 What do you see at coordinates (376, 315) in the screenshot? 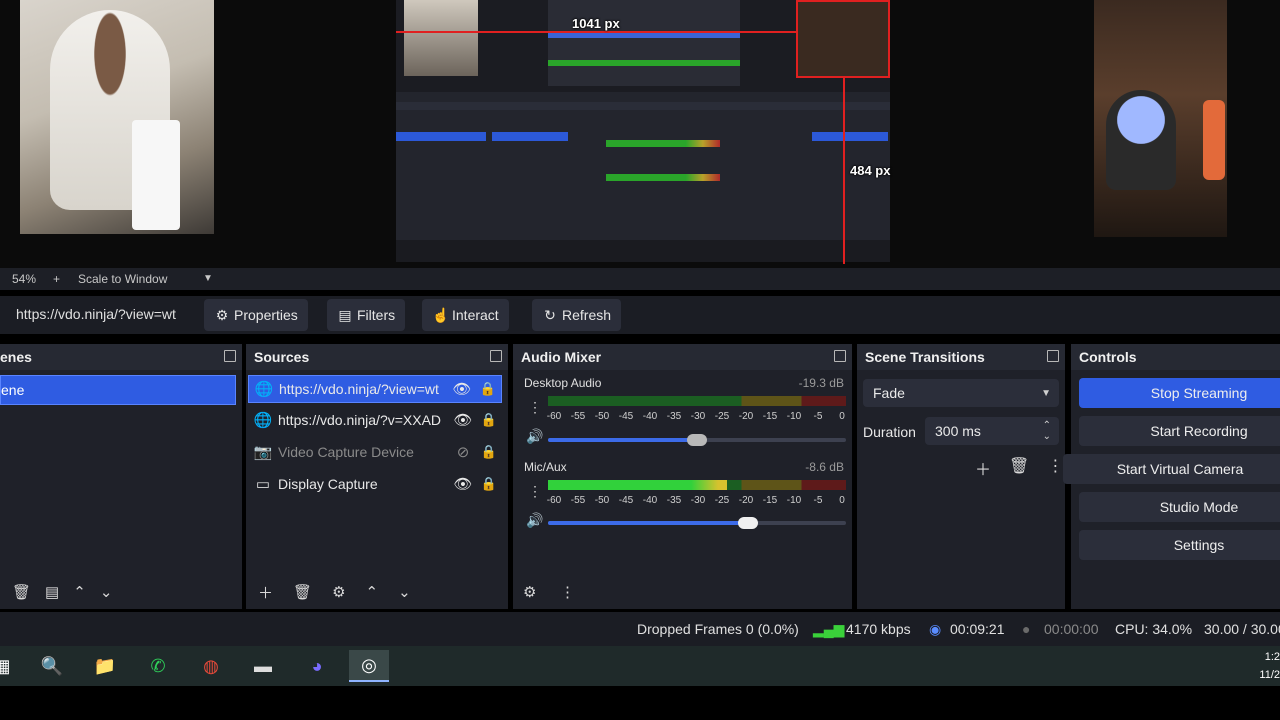
I see `filters-label: Filters` at bounding box center [376, 315].